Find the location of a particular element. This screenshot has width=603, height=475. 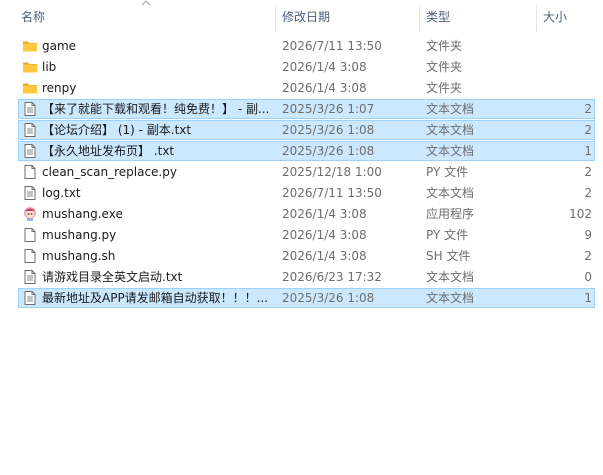

file-name: mushang.py is located at coordinates (79, 235).